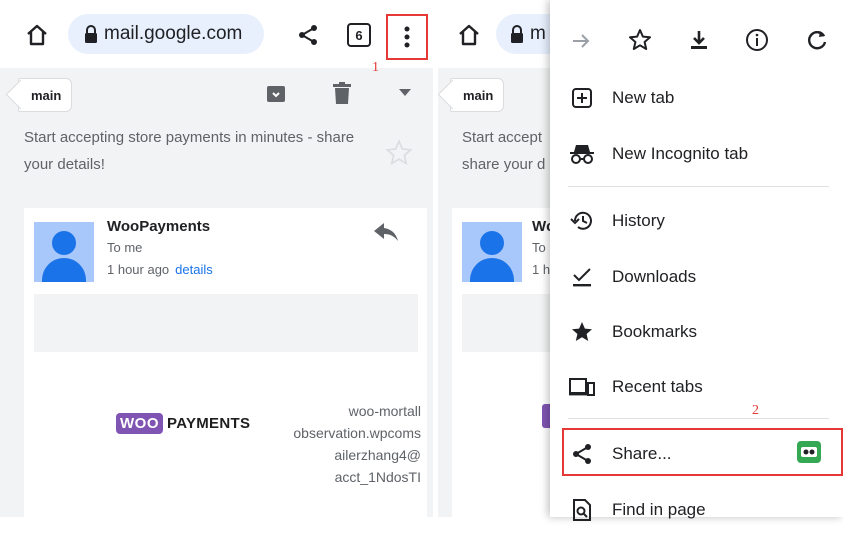 Image resolution: width=843 pixels, height=536 pixels. I want to click on timestamp: 1 hour ago details, so click(160, 269).